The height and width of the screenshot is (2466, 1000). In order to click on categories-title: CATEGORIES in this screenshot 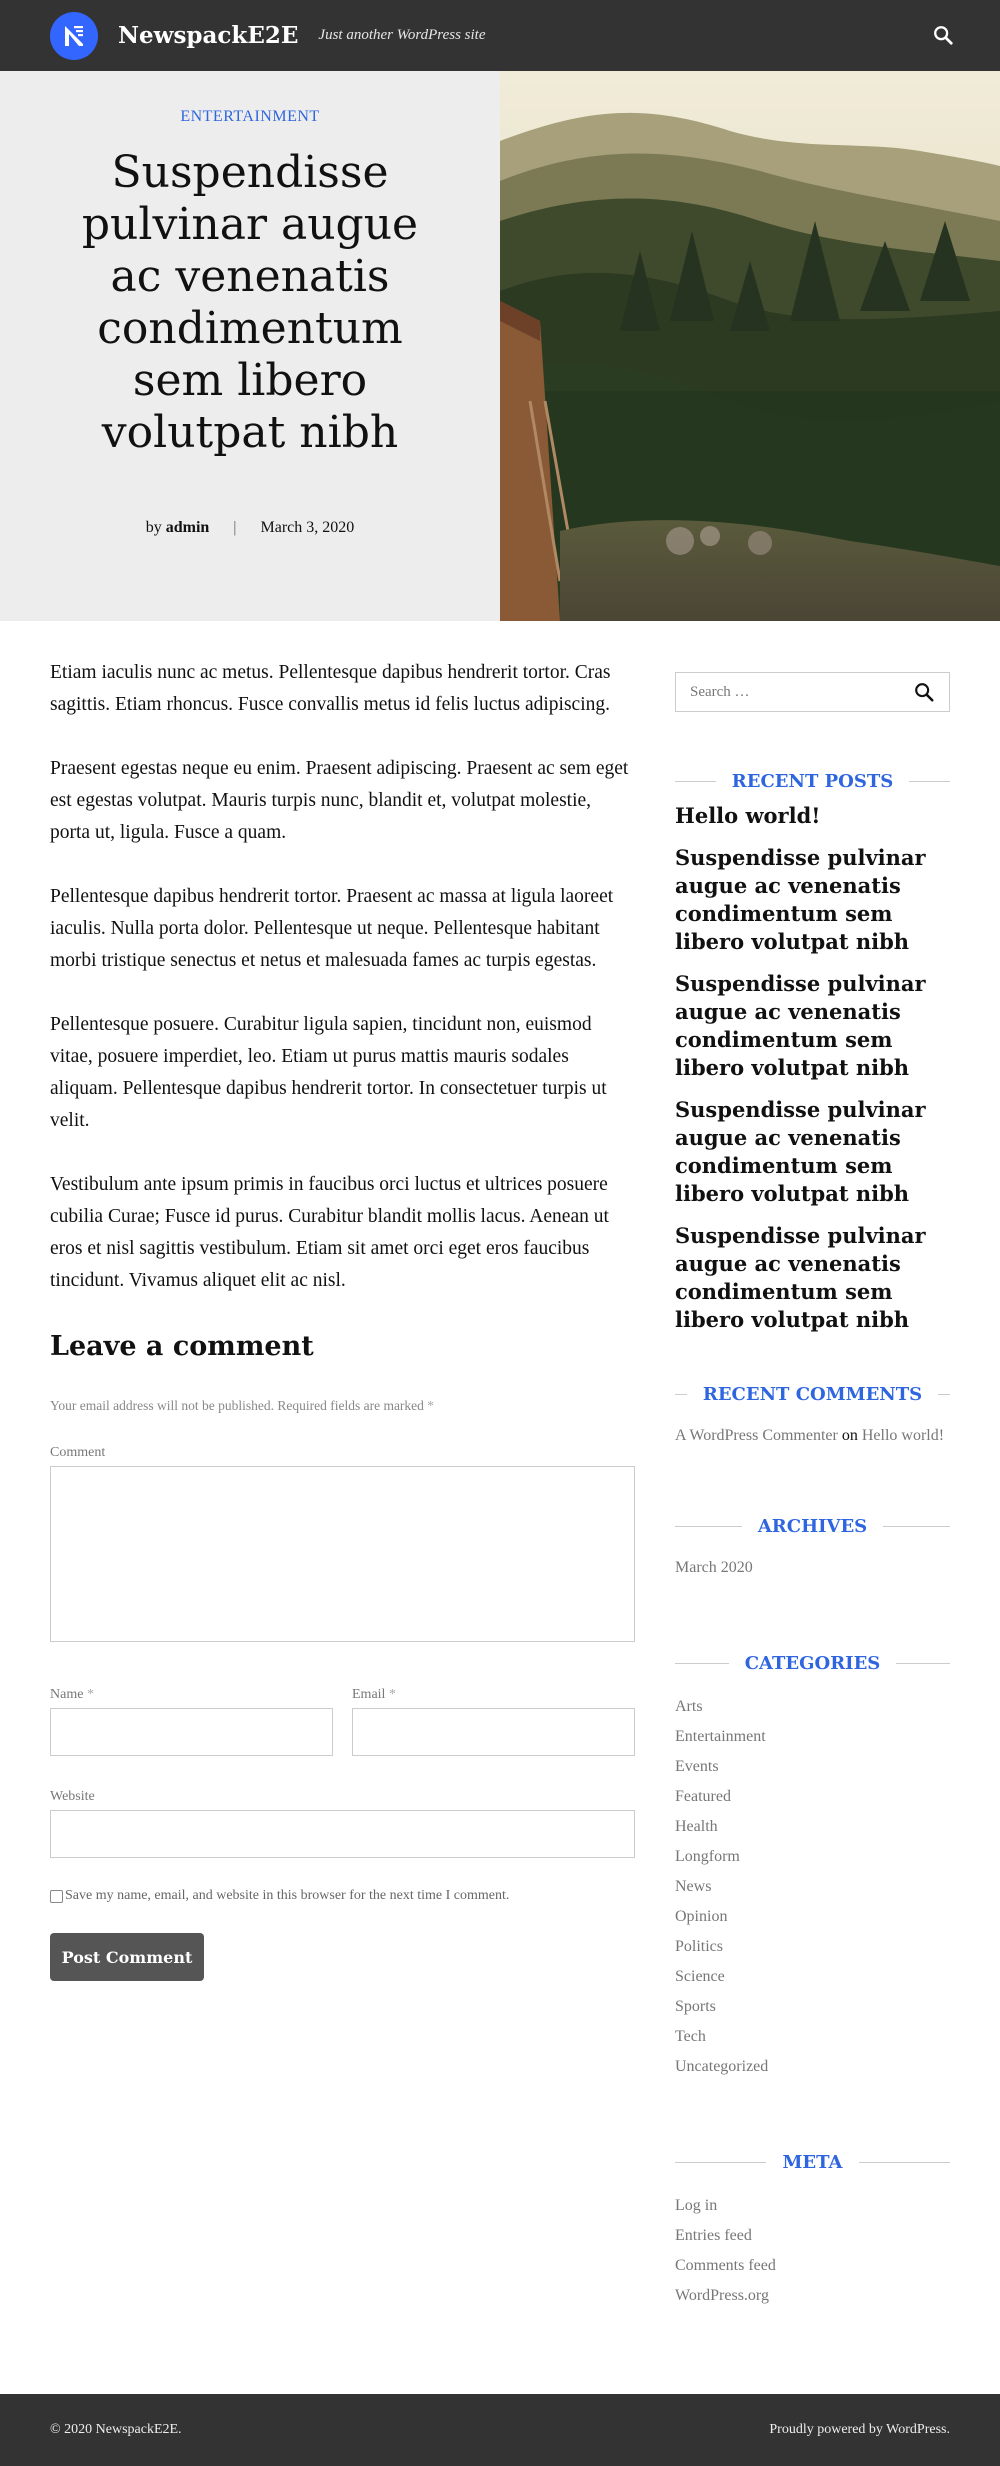, I will do `click(812, 1663)`.